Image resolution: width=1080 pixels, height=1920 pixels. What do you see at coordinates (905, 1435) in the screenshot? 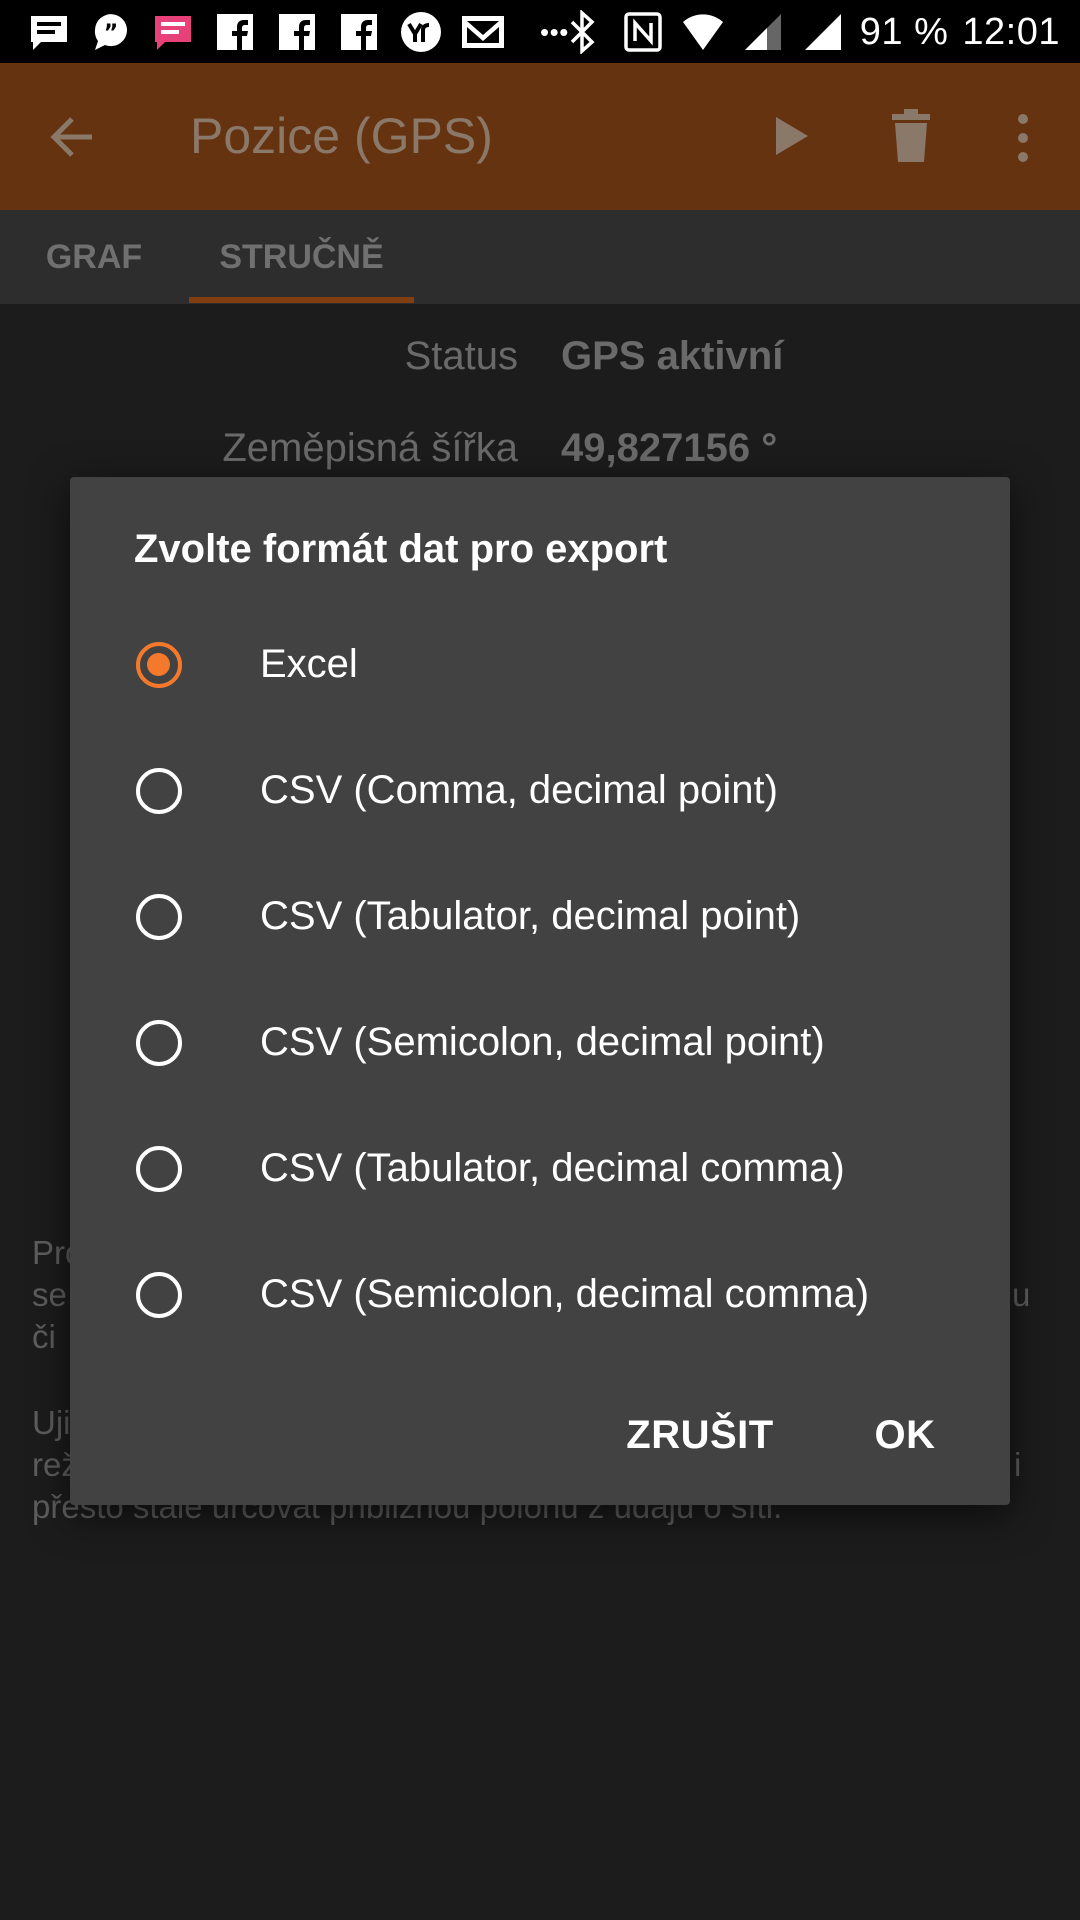
I see `ok-button: OK` at bounding box center [905, 1435].